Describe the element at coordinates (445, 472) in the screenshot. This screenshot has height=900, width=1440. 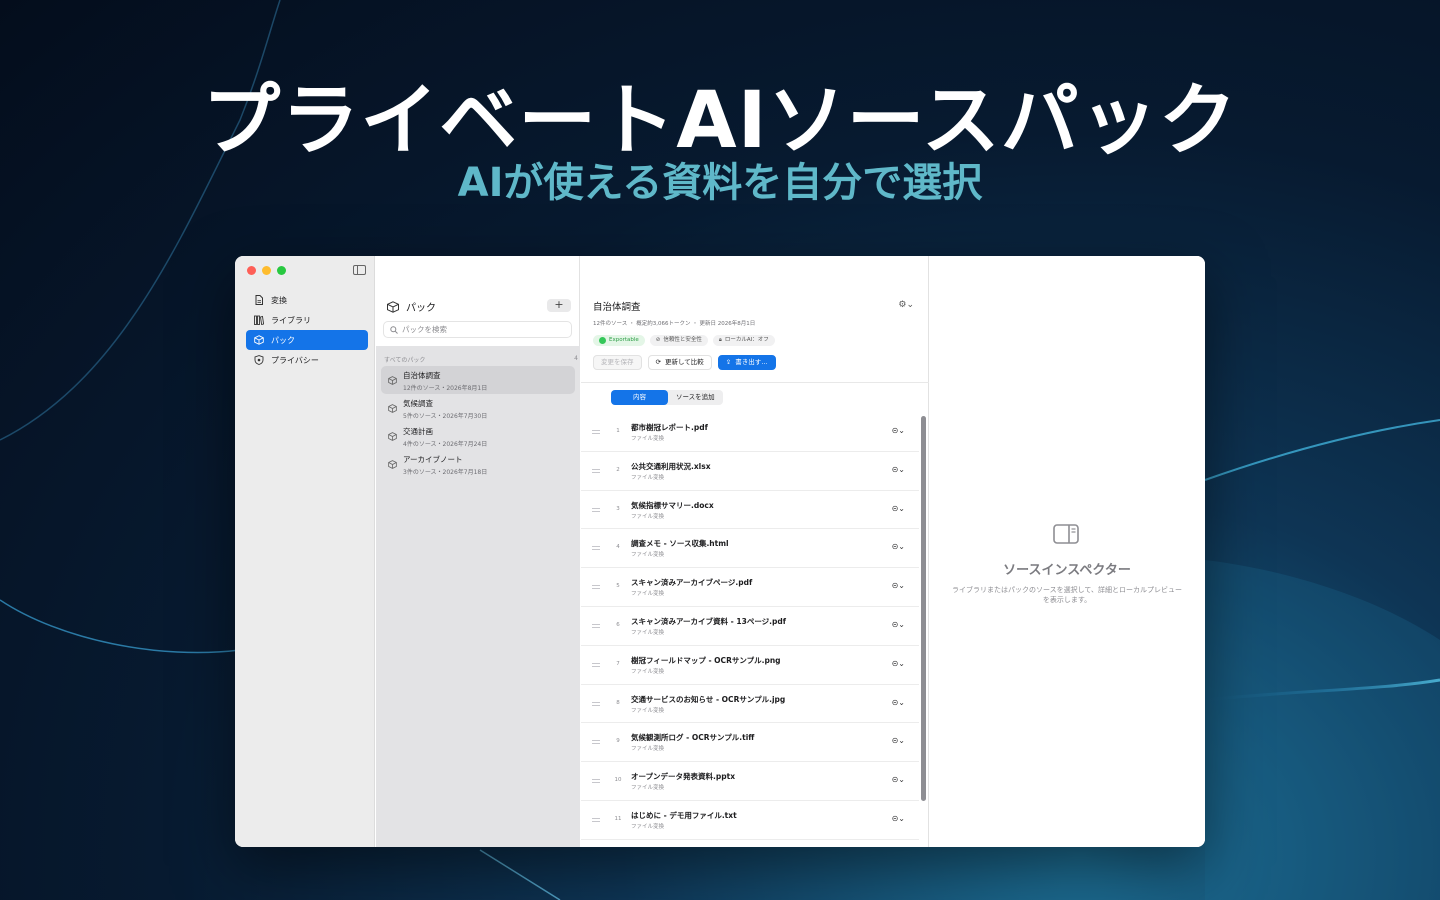
I see `pack-meta: 3件のソース・2026年7月18日` at that location.